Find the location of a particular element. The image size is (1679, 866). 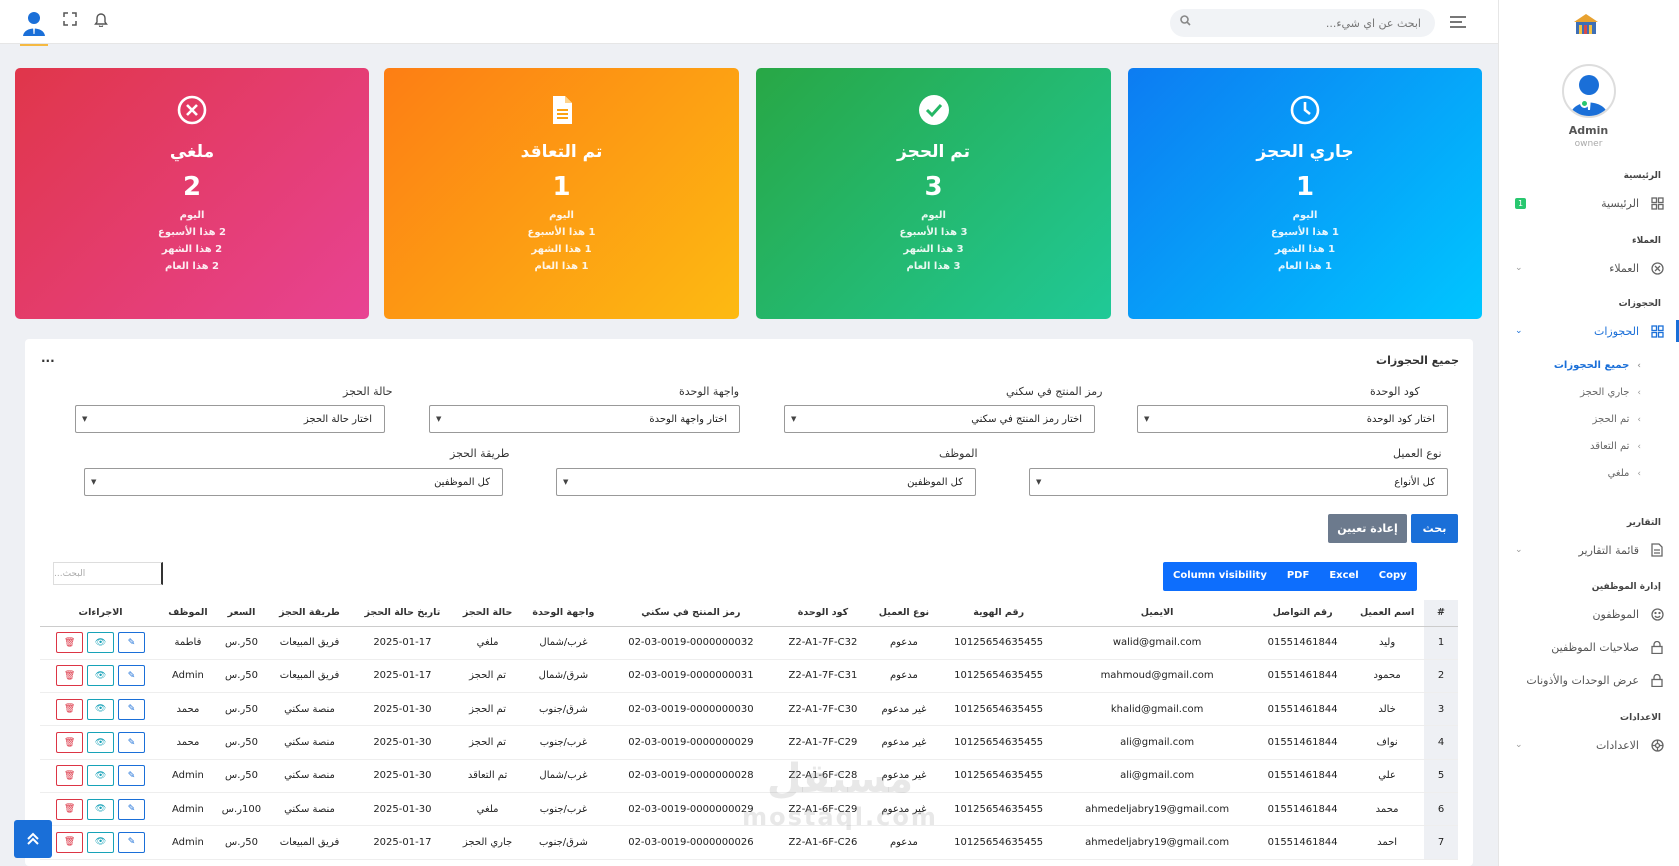

method-select: كل الموظفين ▼ is located at coordinates (293, 482).